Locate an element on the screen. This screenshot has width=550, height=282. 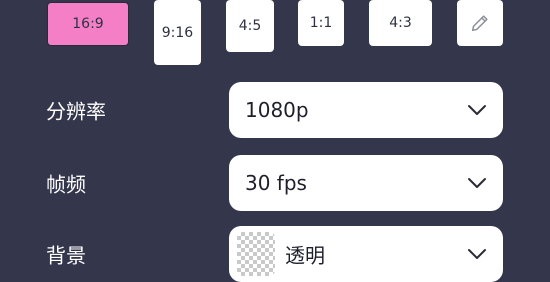
resolution-value: 1080p is located at coordinates (277, 110).